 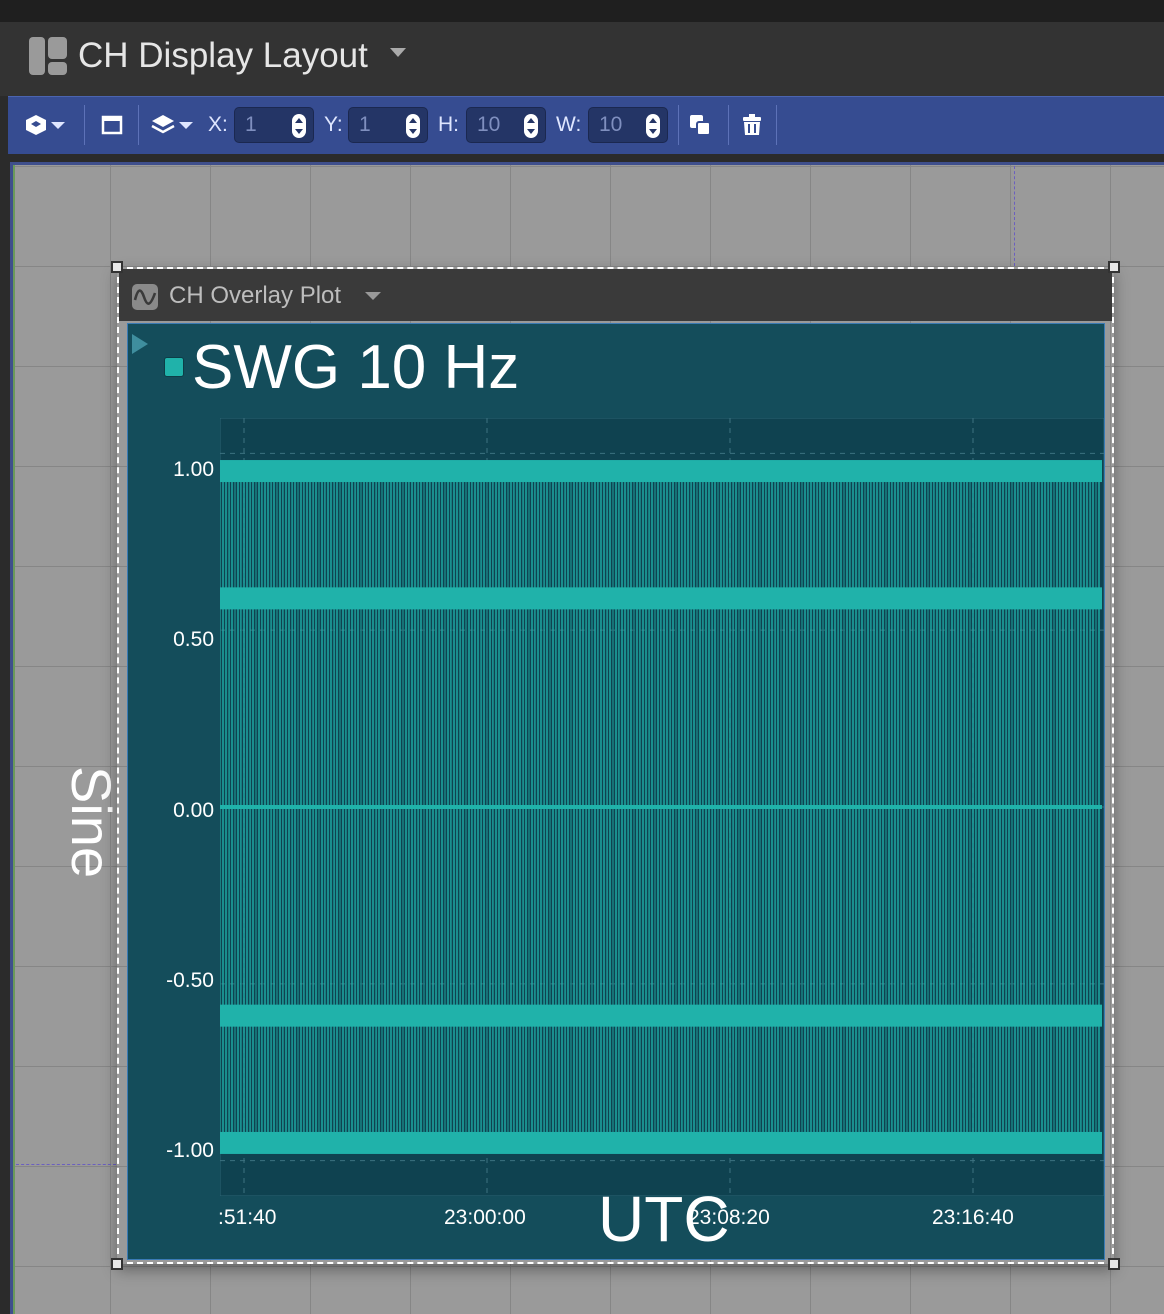 I want to click on window-top-strip, so click(x=582, y=11).